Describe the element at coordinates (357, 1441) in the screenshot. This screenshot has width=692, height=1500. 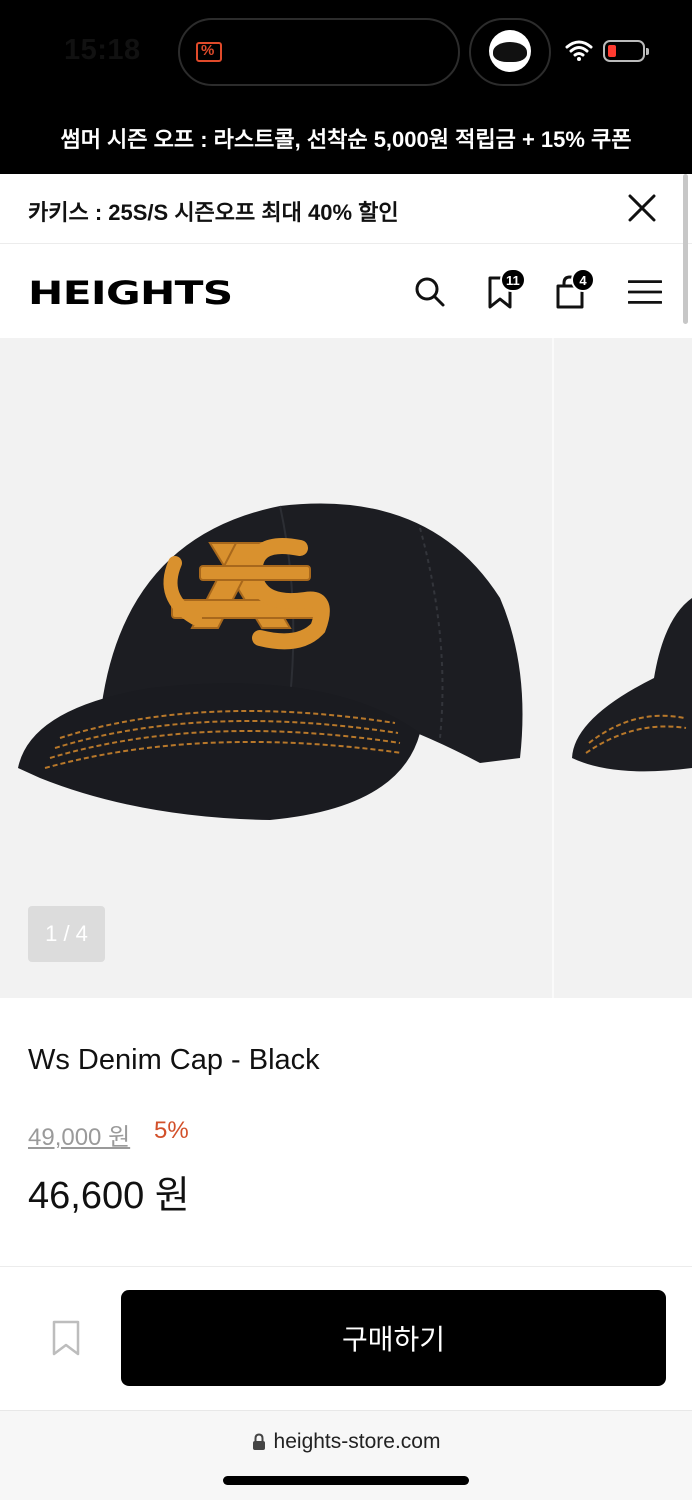
I see `url-text: heights-store.com` at that location.